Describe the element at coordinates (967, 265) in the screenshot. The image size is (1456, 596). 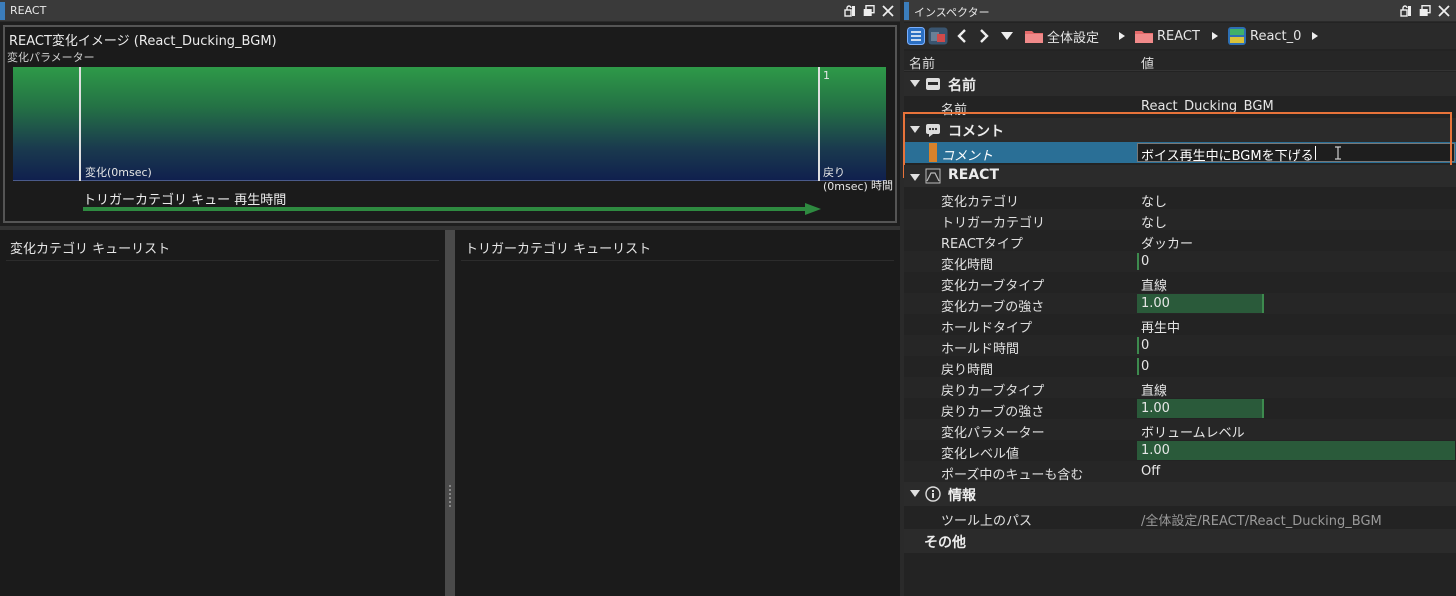
I see `property-label: 変化時間` at that location.